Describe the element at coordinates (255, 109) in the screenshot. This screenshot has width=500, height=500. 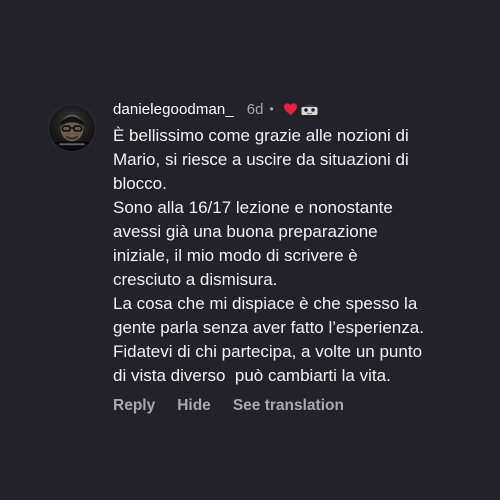
I see `timestamp: 6d` at that location.